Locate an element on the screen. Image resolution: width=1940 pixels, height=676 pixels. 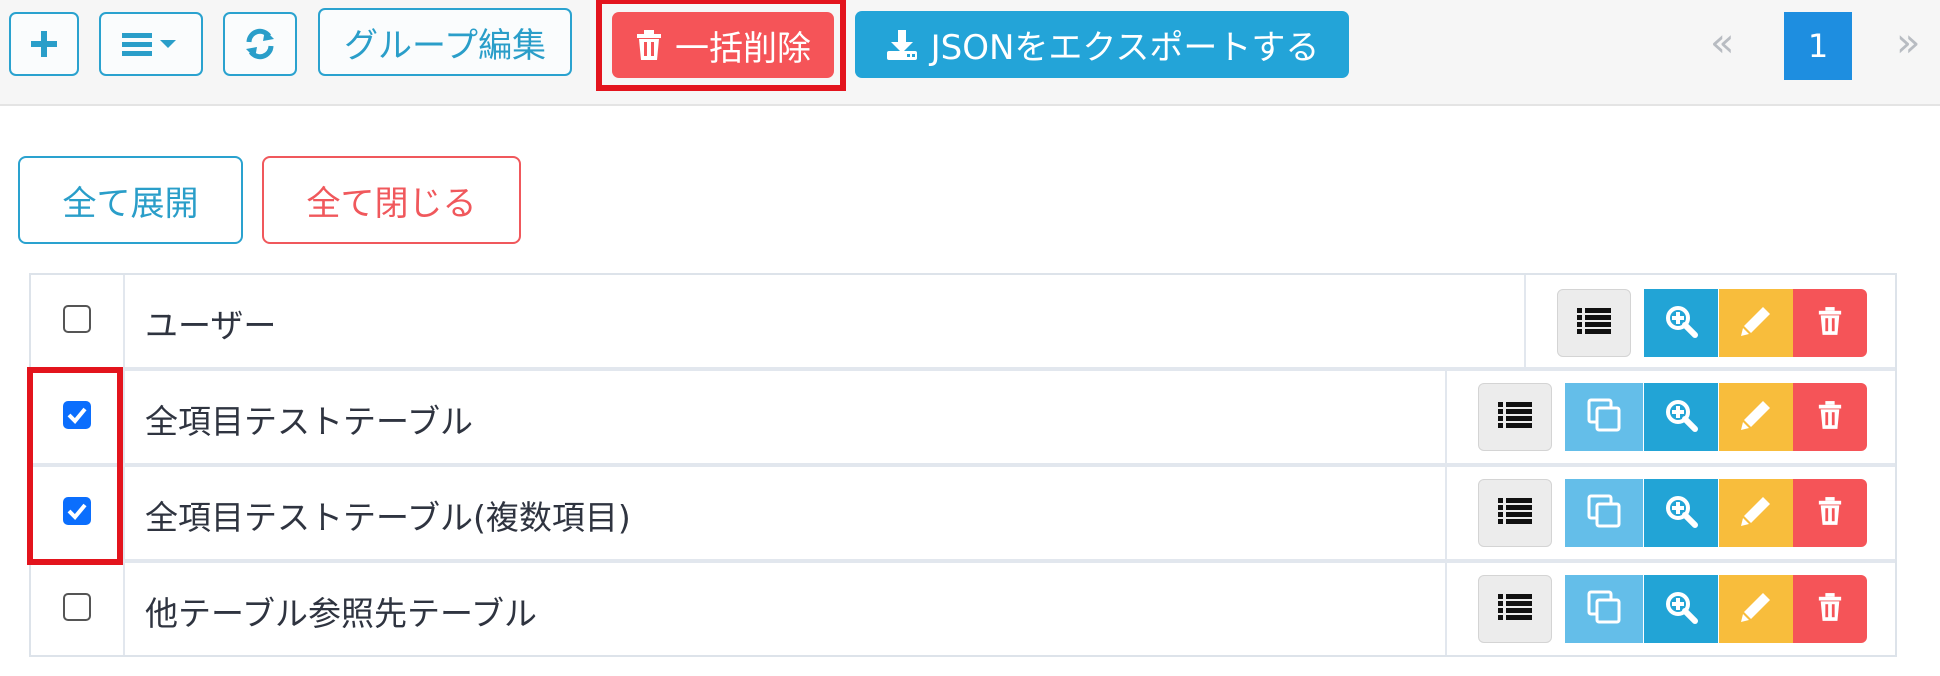
collapse-all-button: 全て閉じる is located at coordinates (391, 200).